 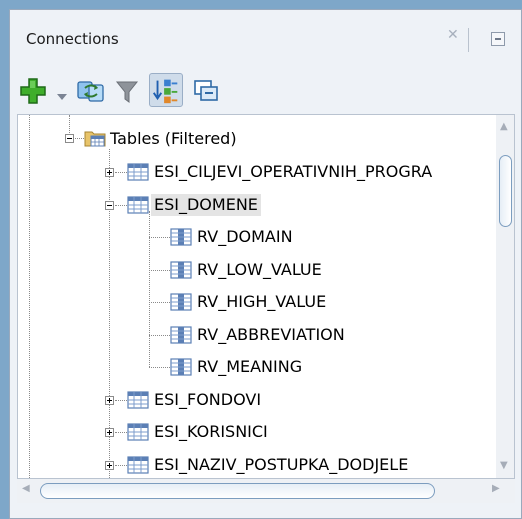 I want to click on toolbar, so click(x=265, y=92).